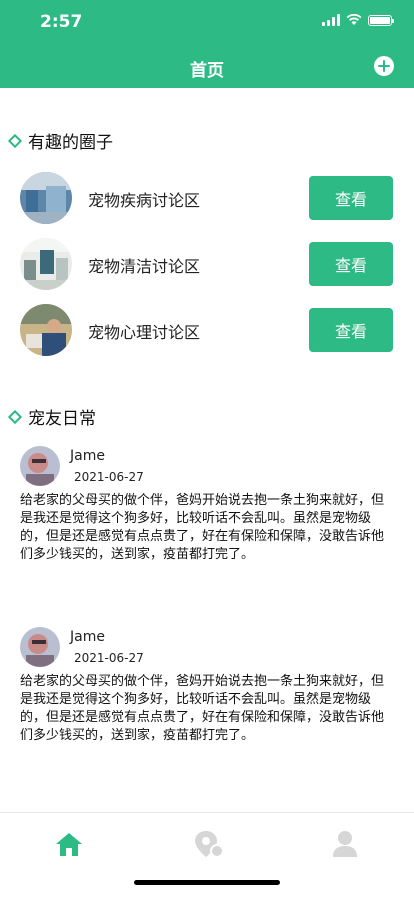  Describe the element at coordinates (62, 419) in the screenshot. I see `section-title-text: 宠友日常` at that location.